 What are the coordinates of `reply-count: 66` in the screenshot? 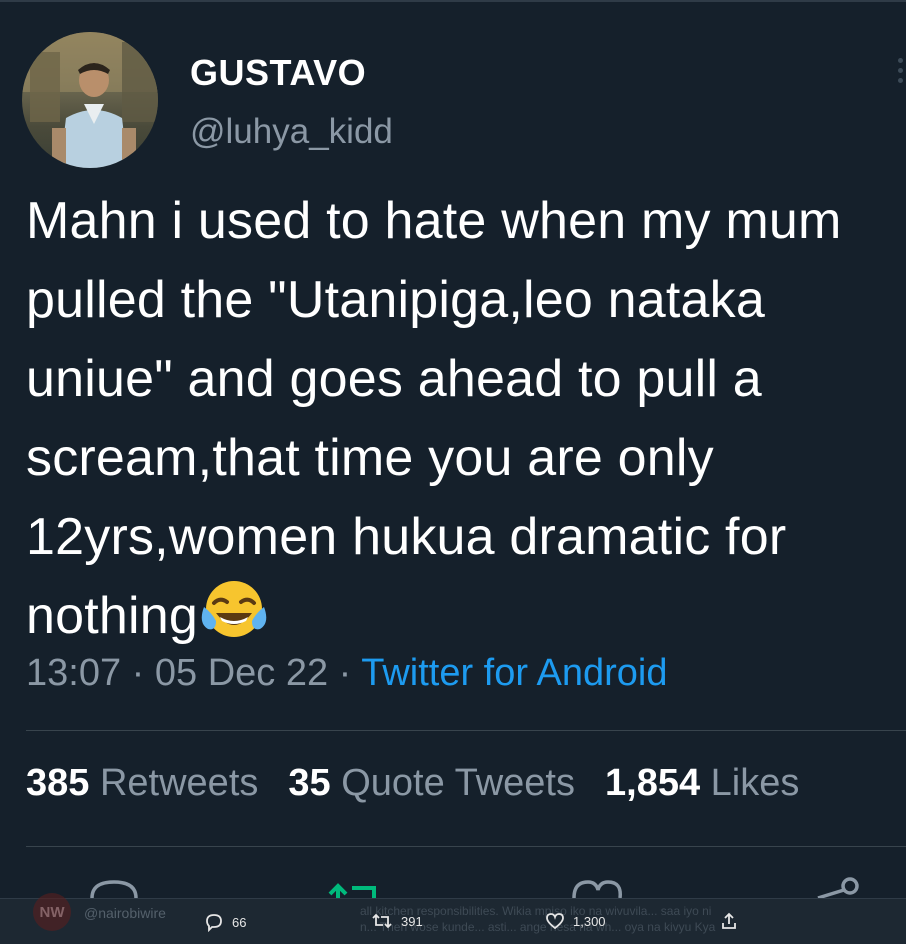 It's located at (239, 922).